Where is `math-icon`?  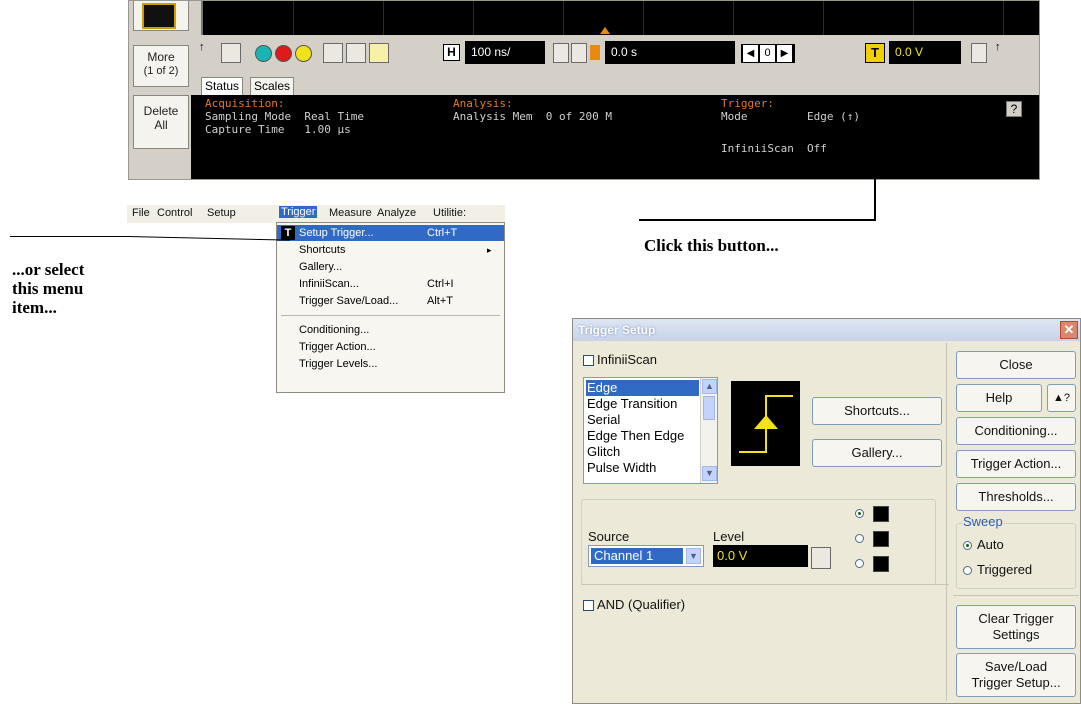 math-icon is located at coordinates (333, 53).